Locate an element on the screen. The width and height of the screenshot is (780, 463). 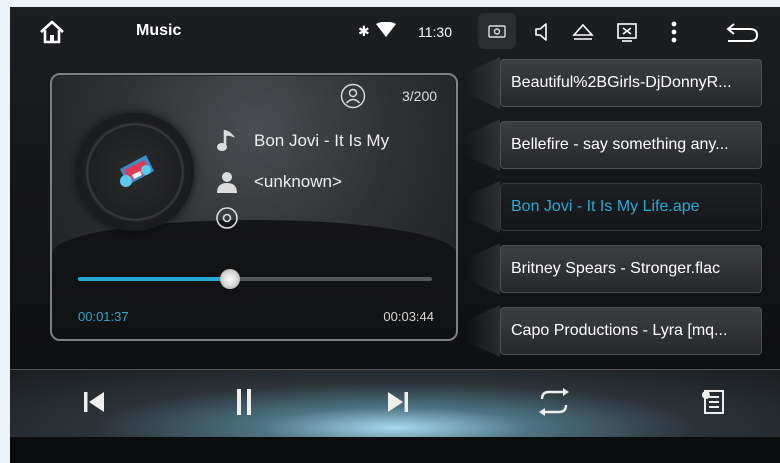
home-icon is located at coordinates (52, 32).